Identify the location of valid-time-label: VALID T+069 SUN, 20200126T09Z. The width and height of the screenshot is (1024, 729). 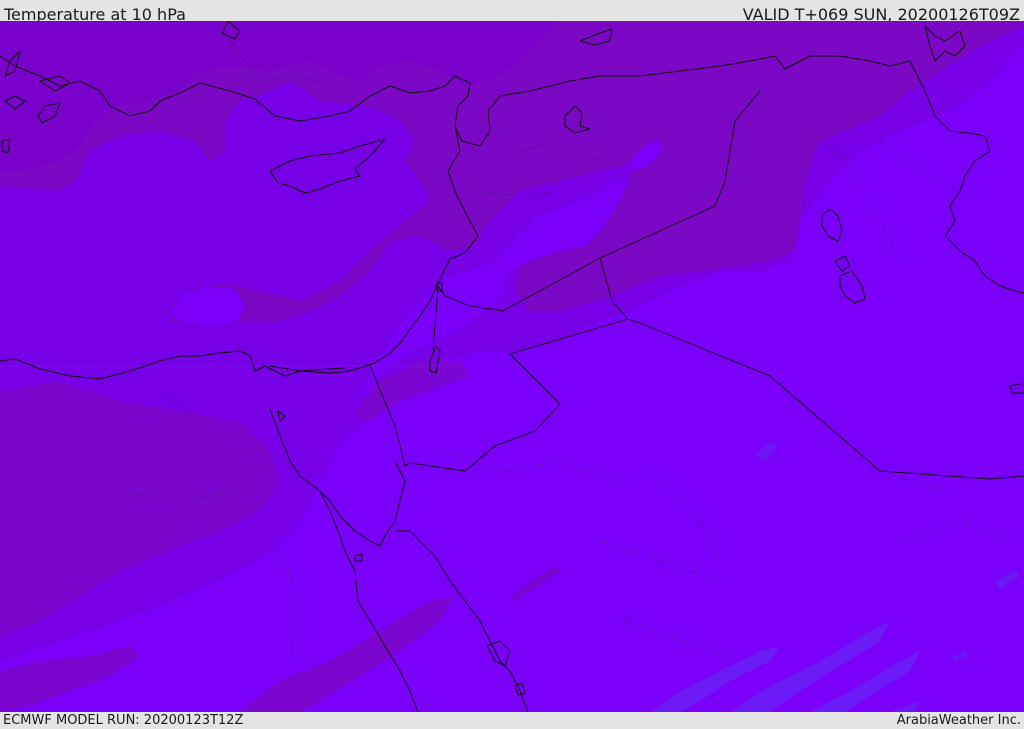
(881, 14).